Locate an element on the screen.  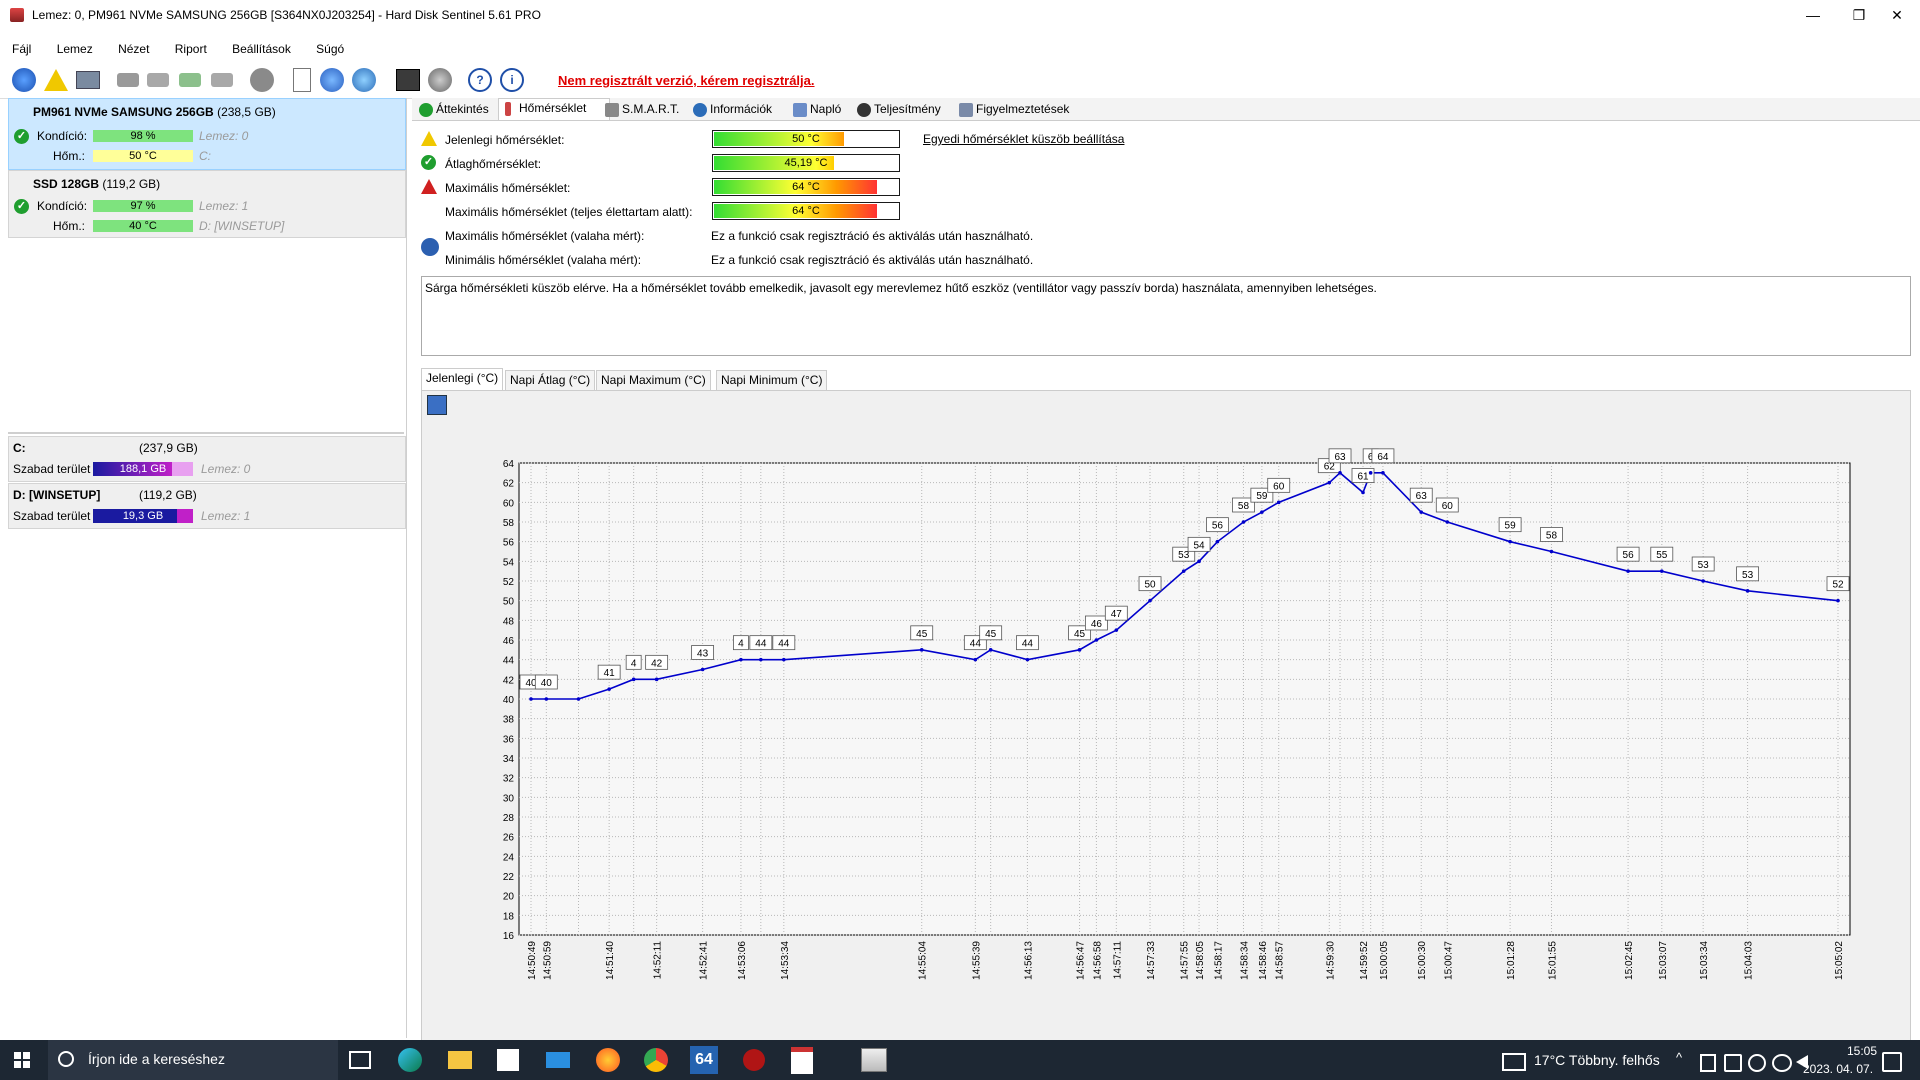
check-icon is located at coordinates (426, 110).